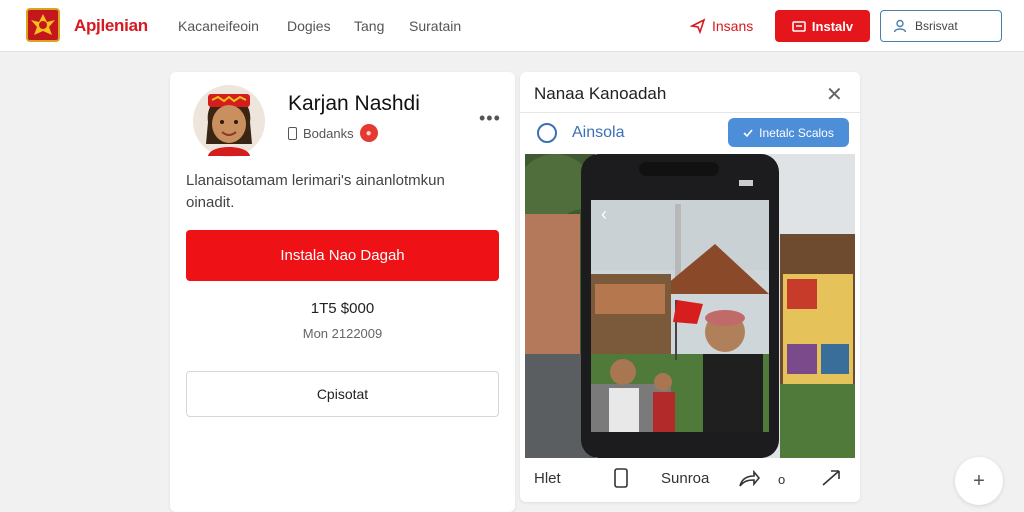 The height and width of the screenshot is (512, 1024). Describe the element at coordinates (748, 132) in the screenshot. I see `check-icon` at that location.